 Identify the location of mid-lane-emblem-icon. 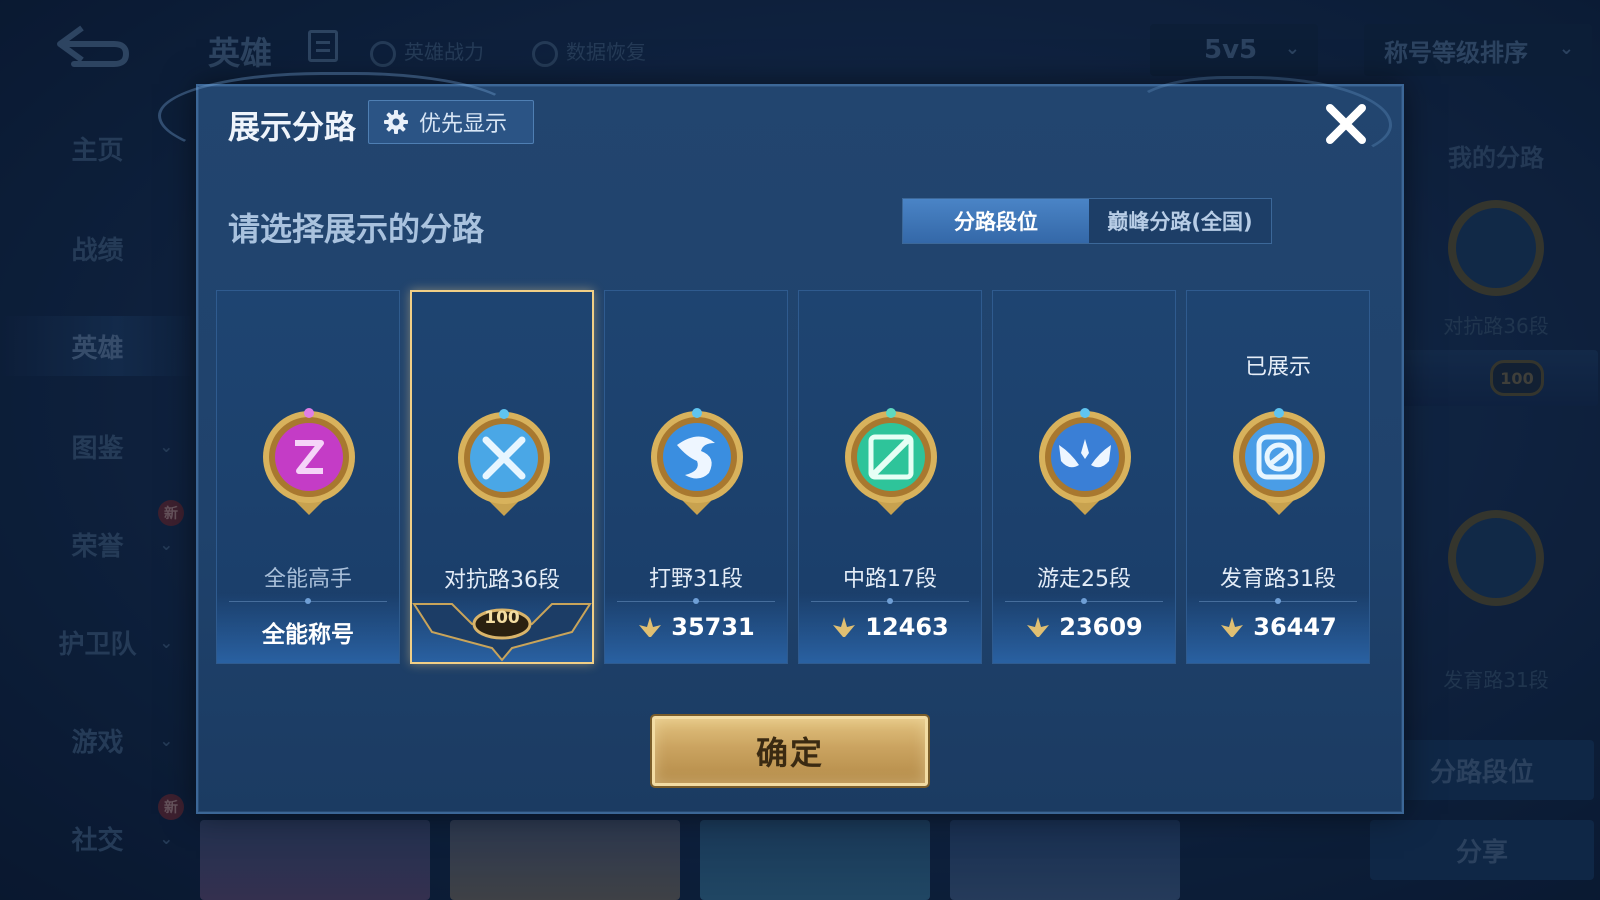
(891, 461).